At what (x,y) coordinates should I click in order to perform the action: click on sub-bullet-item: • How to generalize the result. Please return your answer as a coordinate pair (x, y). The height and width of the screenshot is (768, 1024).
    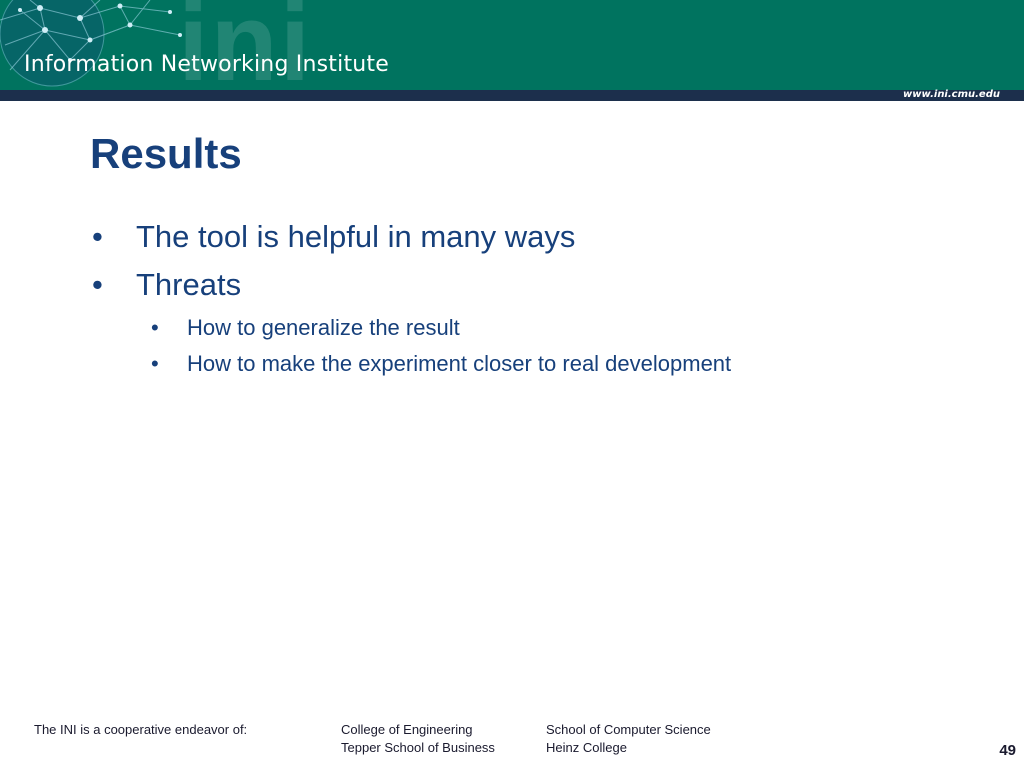
    Looking at the image, I should click on (409, 328).